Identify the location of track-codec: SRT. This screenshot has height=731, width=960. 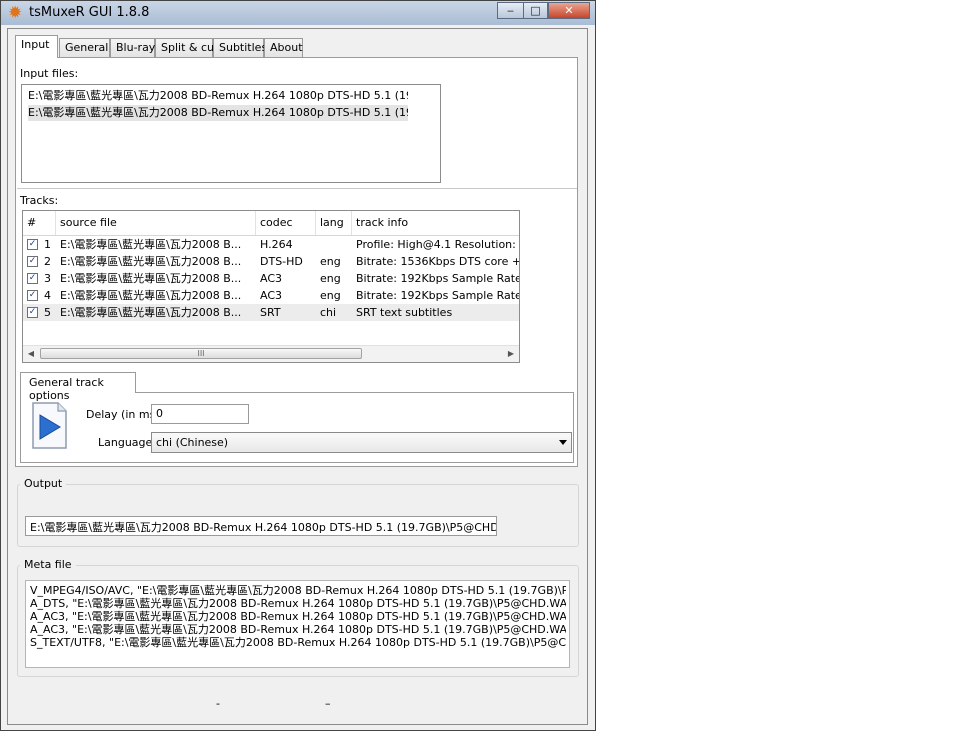
(270, 312).